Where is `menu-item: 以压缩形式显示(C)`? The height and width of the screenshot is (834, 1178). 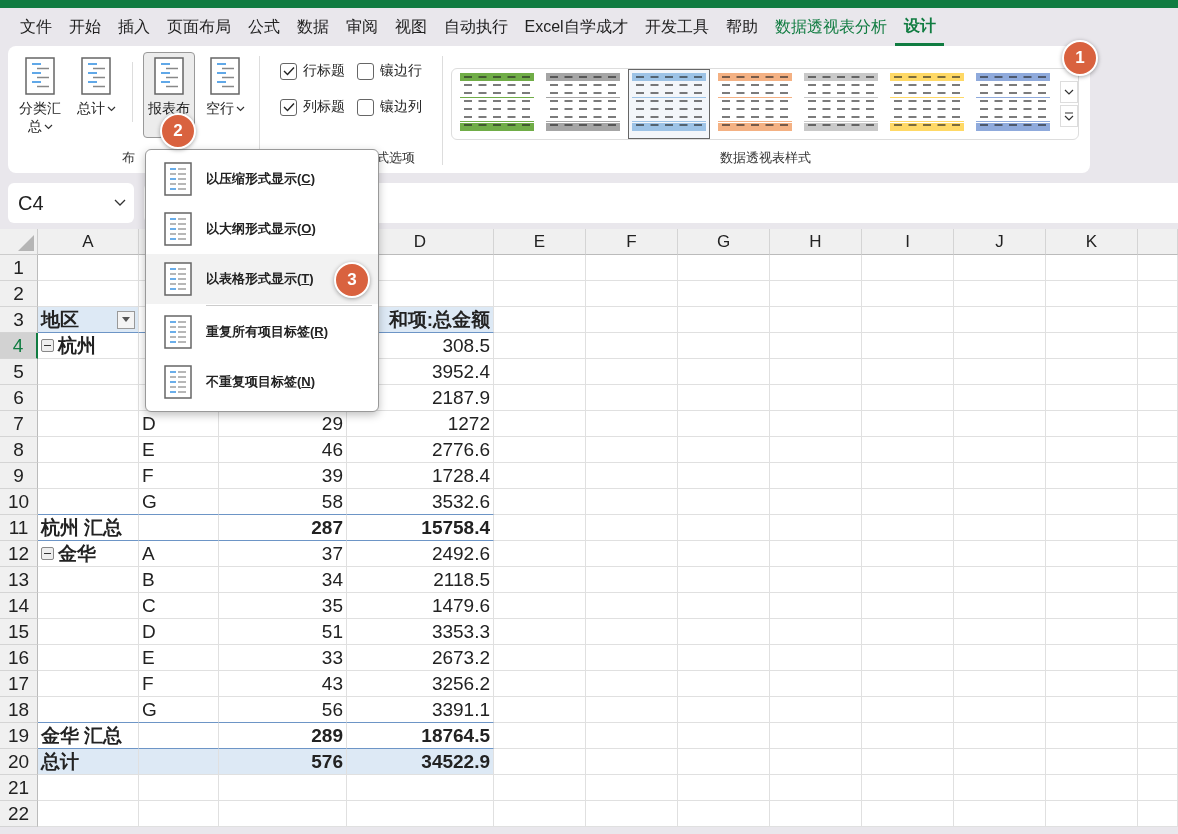 menu-item: 以压缩形式显示(C) is located at coordinates (262, 179).